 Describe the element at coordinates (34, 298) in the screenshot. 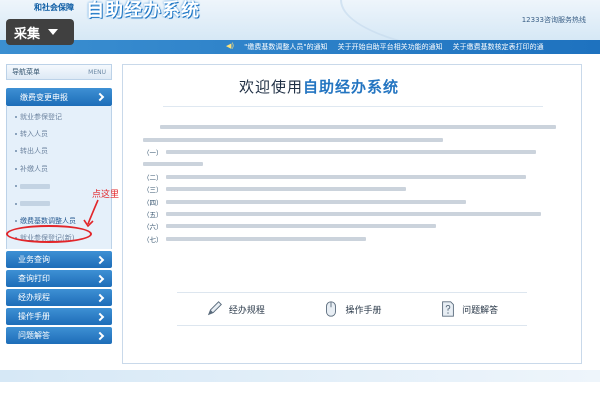

I see `nav-group-label: 经办规程` at that location.